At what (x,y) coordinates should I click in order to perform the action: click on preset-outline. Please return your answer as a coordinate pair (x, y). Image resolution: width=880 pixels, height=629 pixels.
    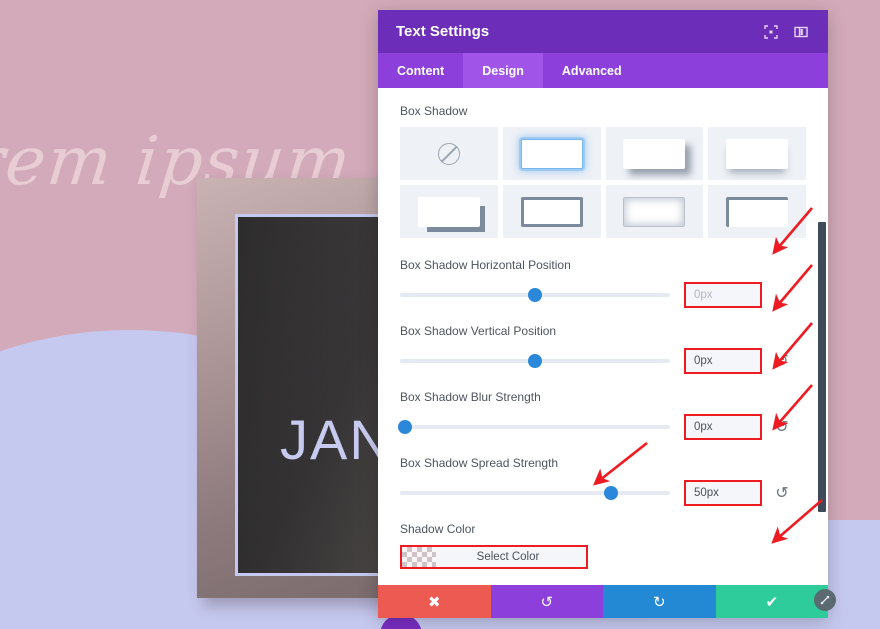
    Looking at the image, I should click on (551, 211).